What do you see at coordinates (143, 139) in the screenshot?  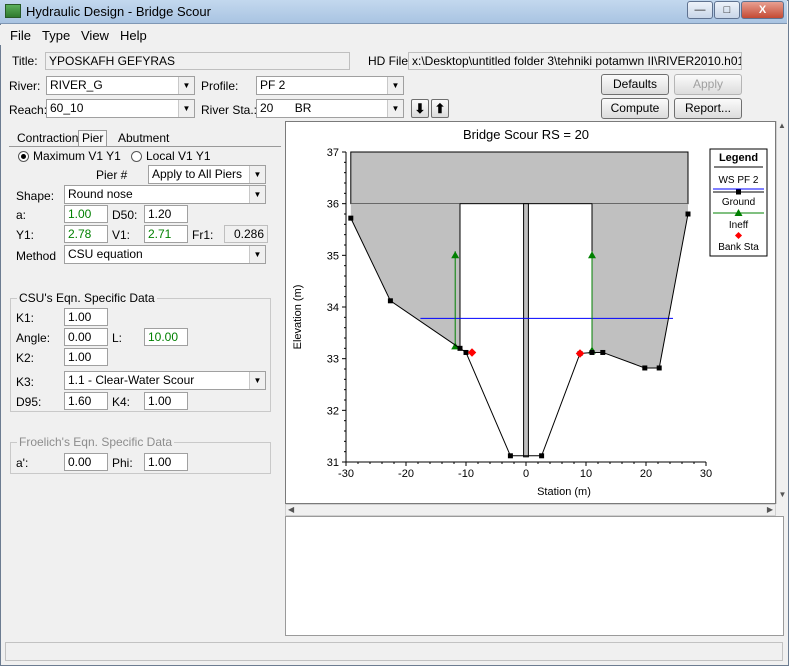 I see `tab-abutment: Abutment` at bounding box center [143, 139].